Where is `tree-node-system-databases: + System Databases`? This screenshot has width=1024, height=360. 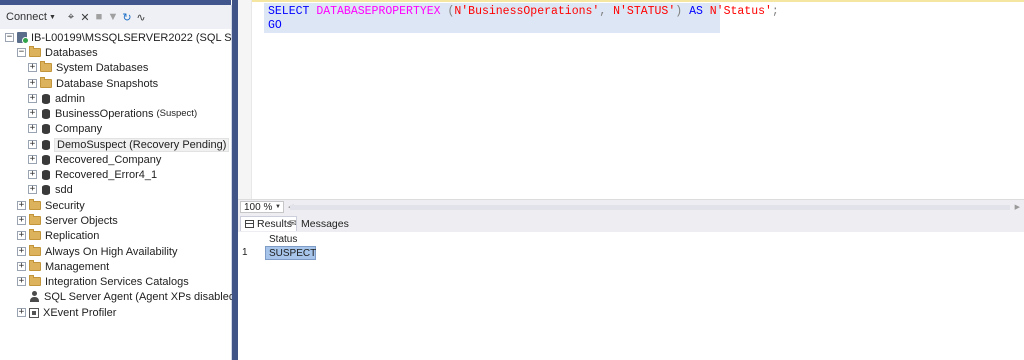
tree-node-system-databases: + System Databases is located at coordinates (88, 67).